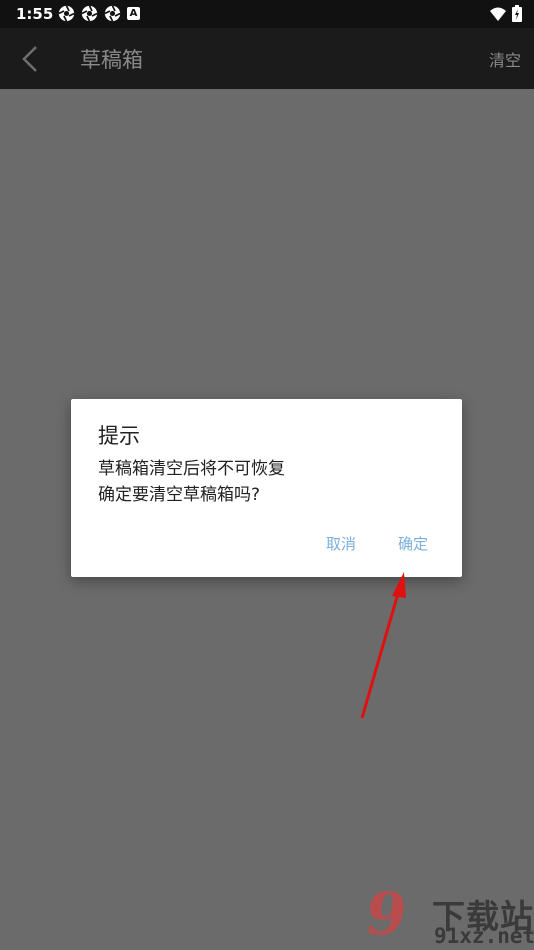 This screenshot has width=534, height=950. Describe the element at coordinates (505, 59) in the screenshot. I see `clear-button: 清空` at that location.